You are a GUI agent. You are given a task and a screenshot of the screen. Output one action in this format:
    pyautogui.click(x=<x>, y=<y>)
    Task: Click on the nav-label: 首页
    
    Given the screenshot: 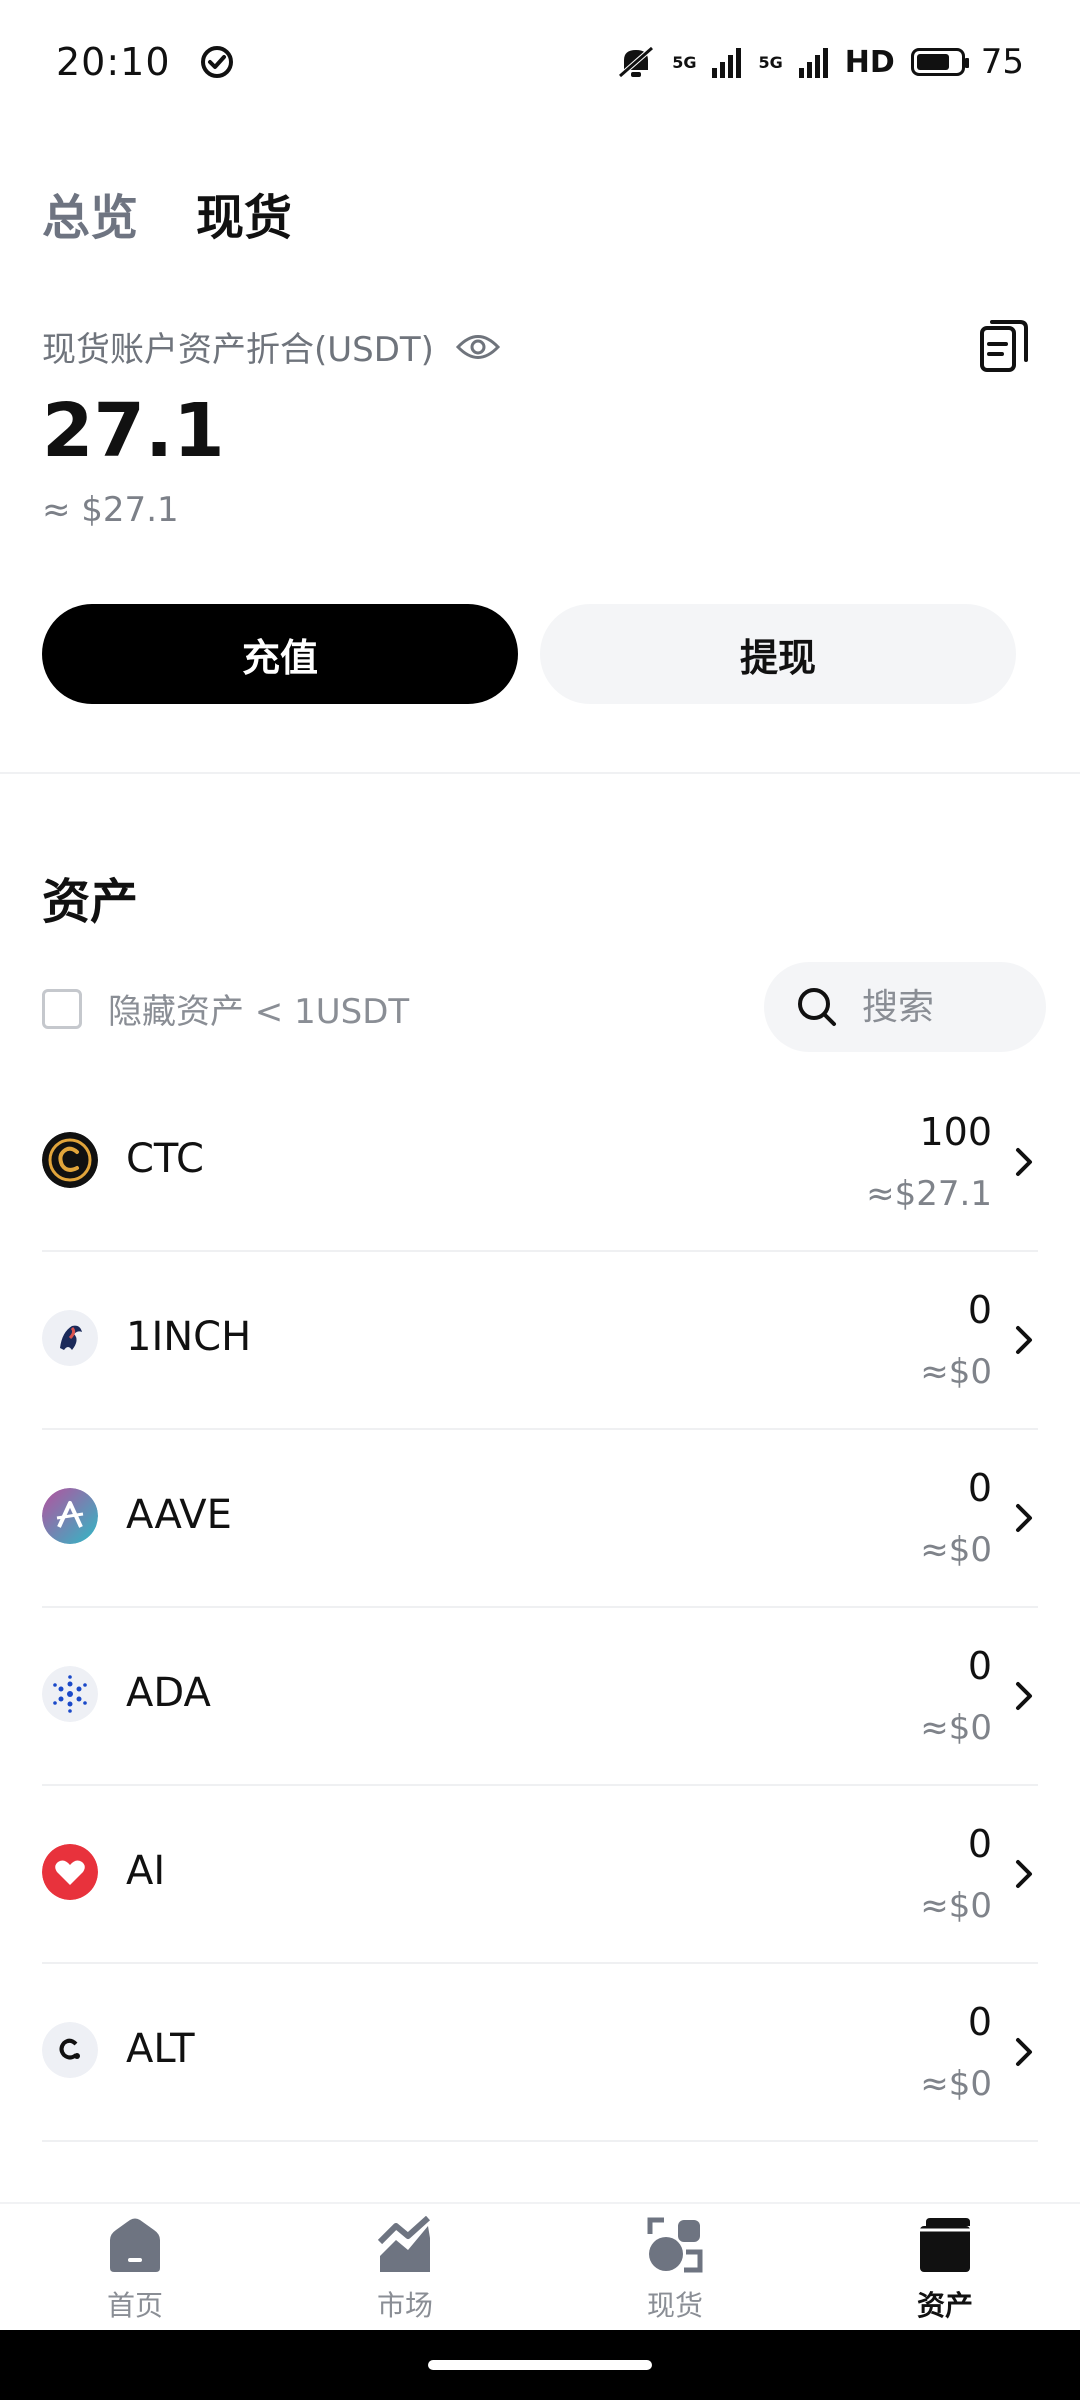 What is the action you would take?
    pyautogui.click(x=134, y=2305)
    